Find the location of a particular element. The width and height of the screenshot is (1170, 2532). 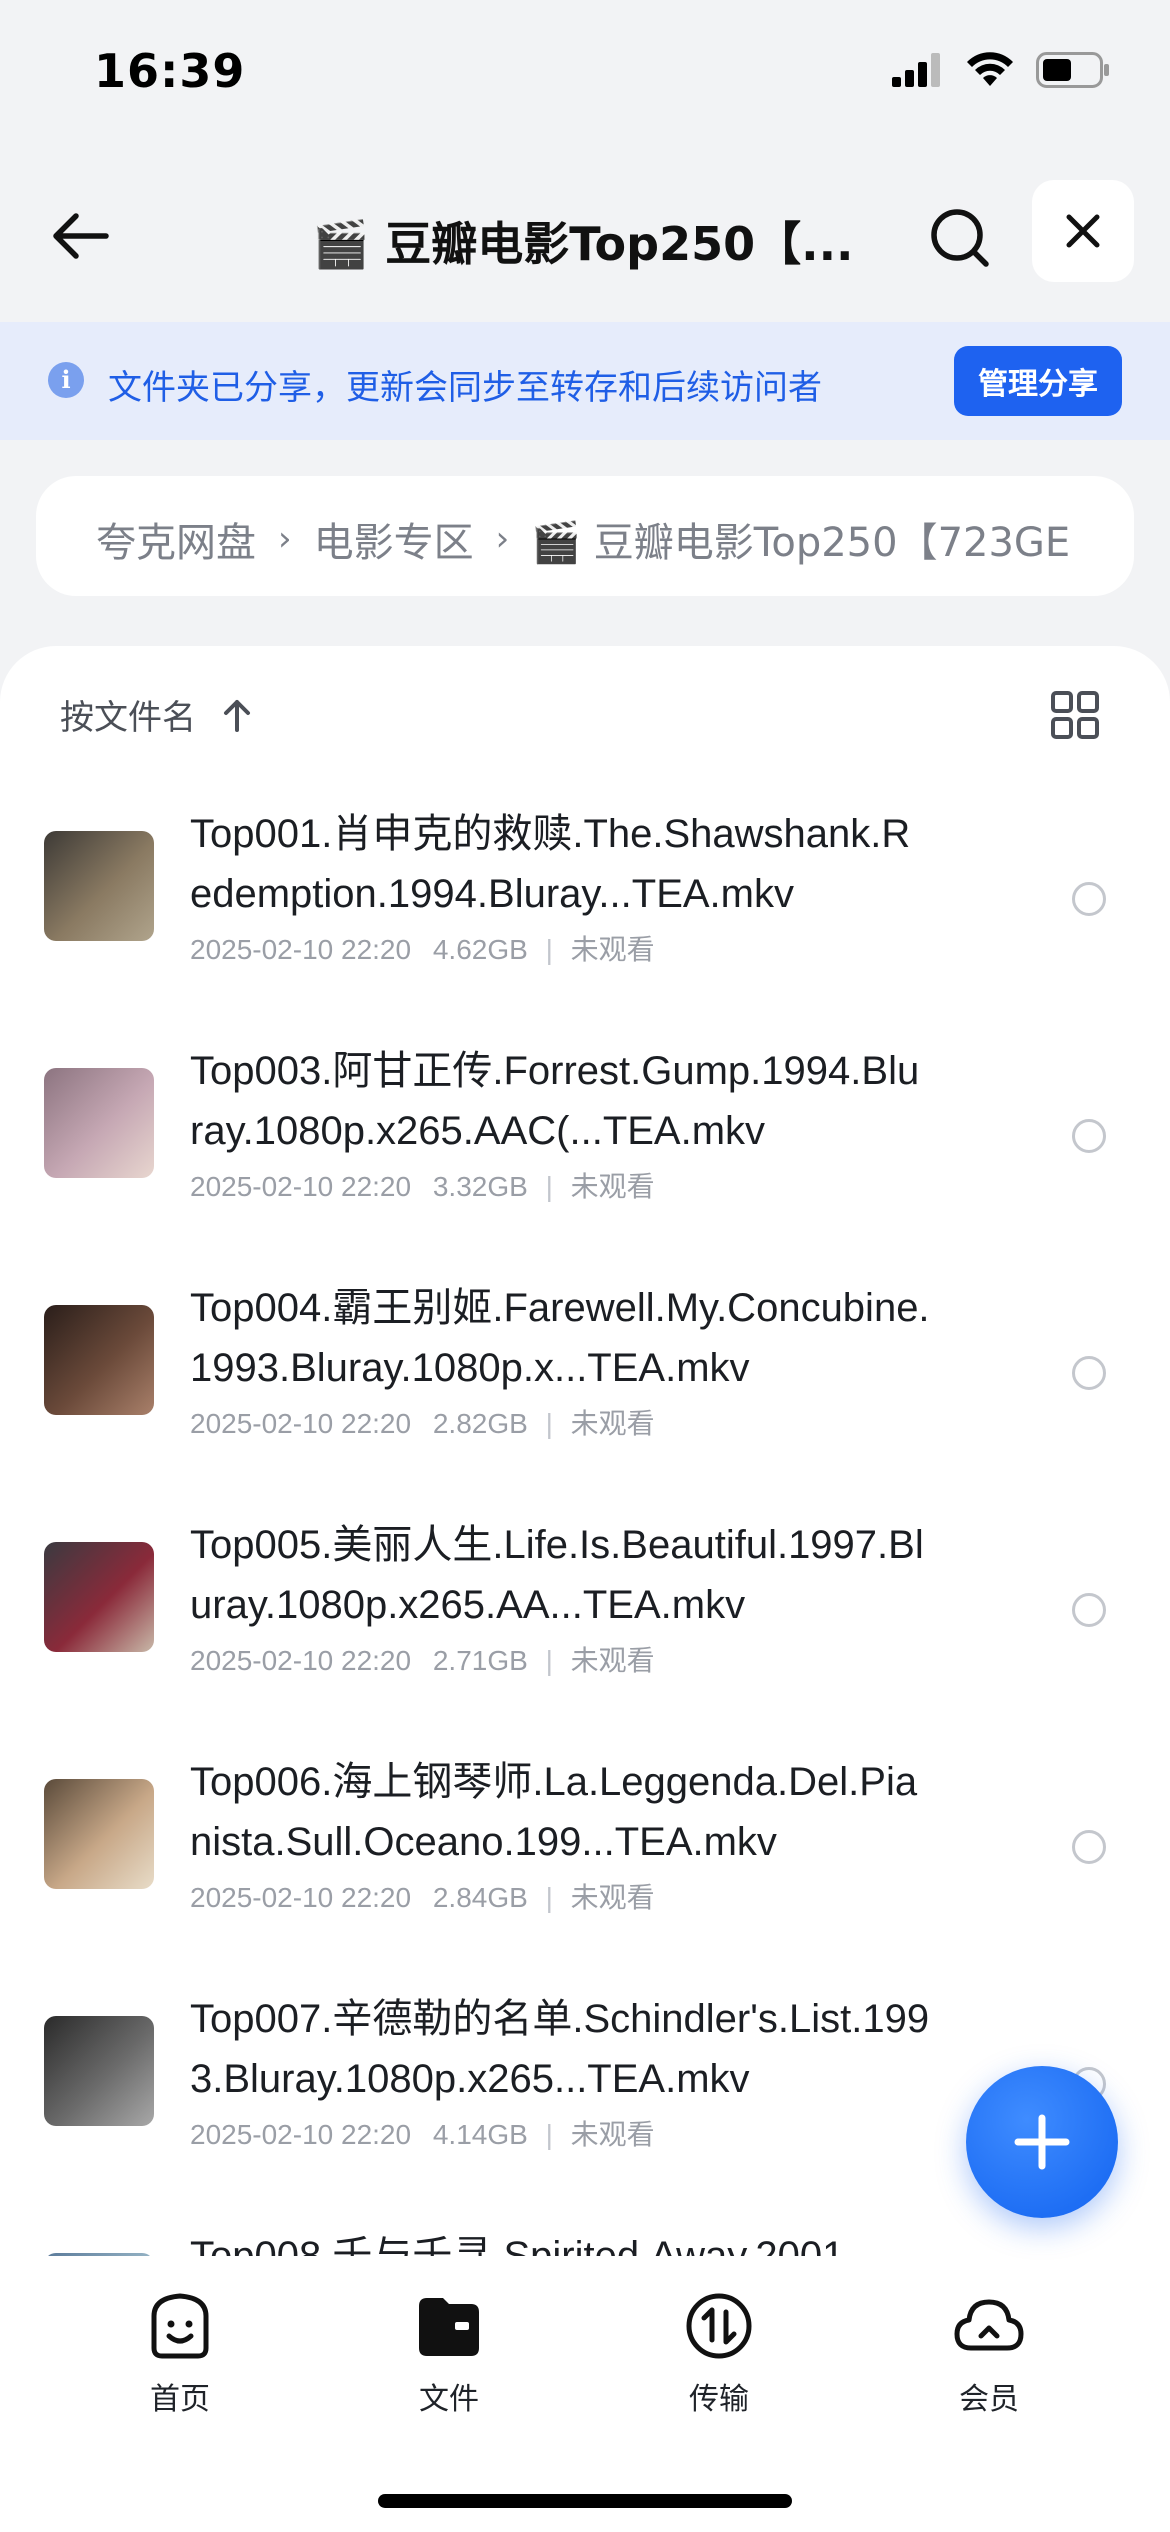

tab-transfer: 传输 is located at coordinates (719, 2354).